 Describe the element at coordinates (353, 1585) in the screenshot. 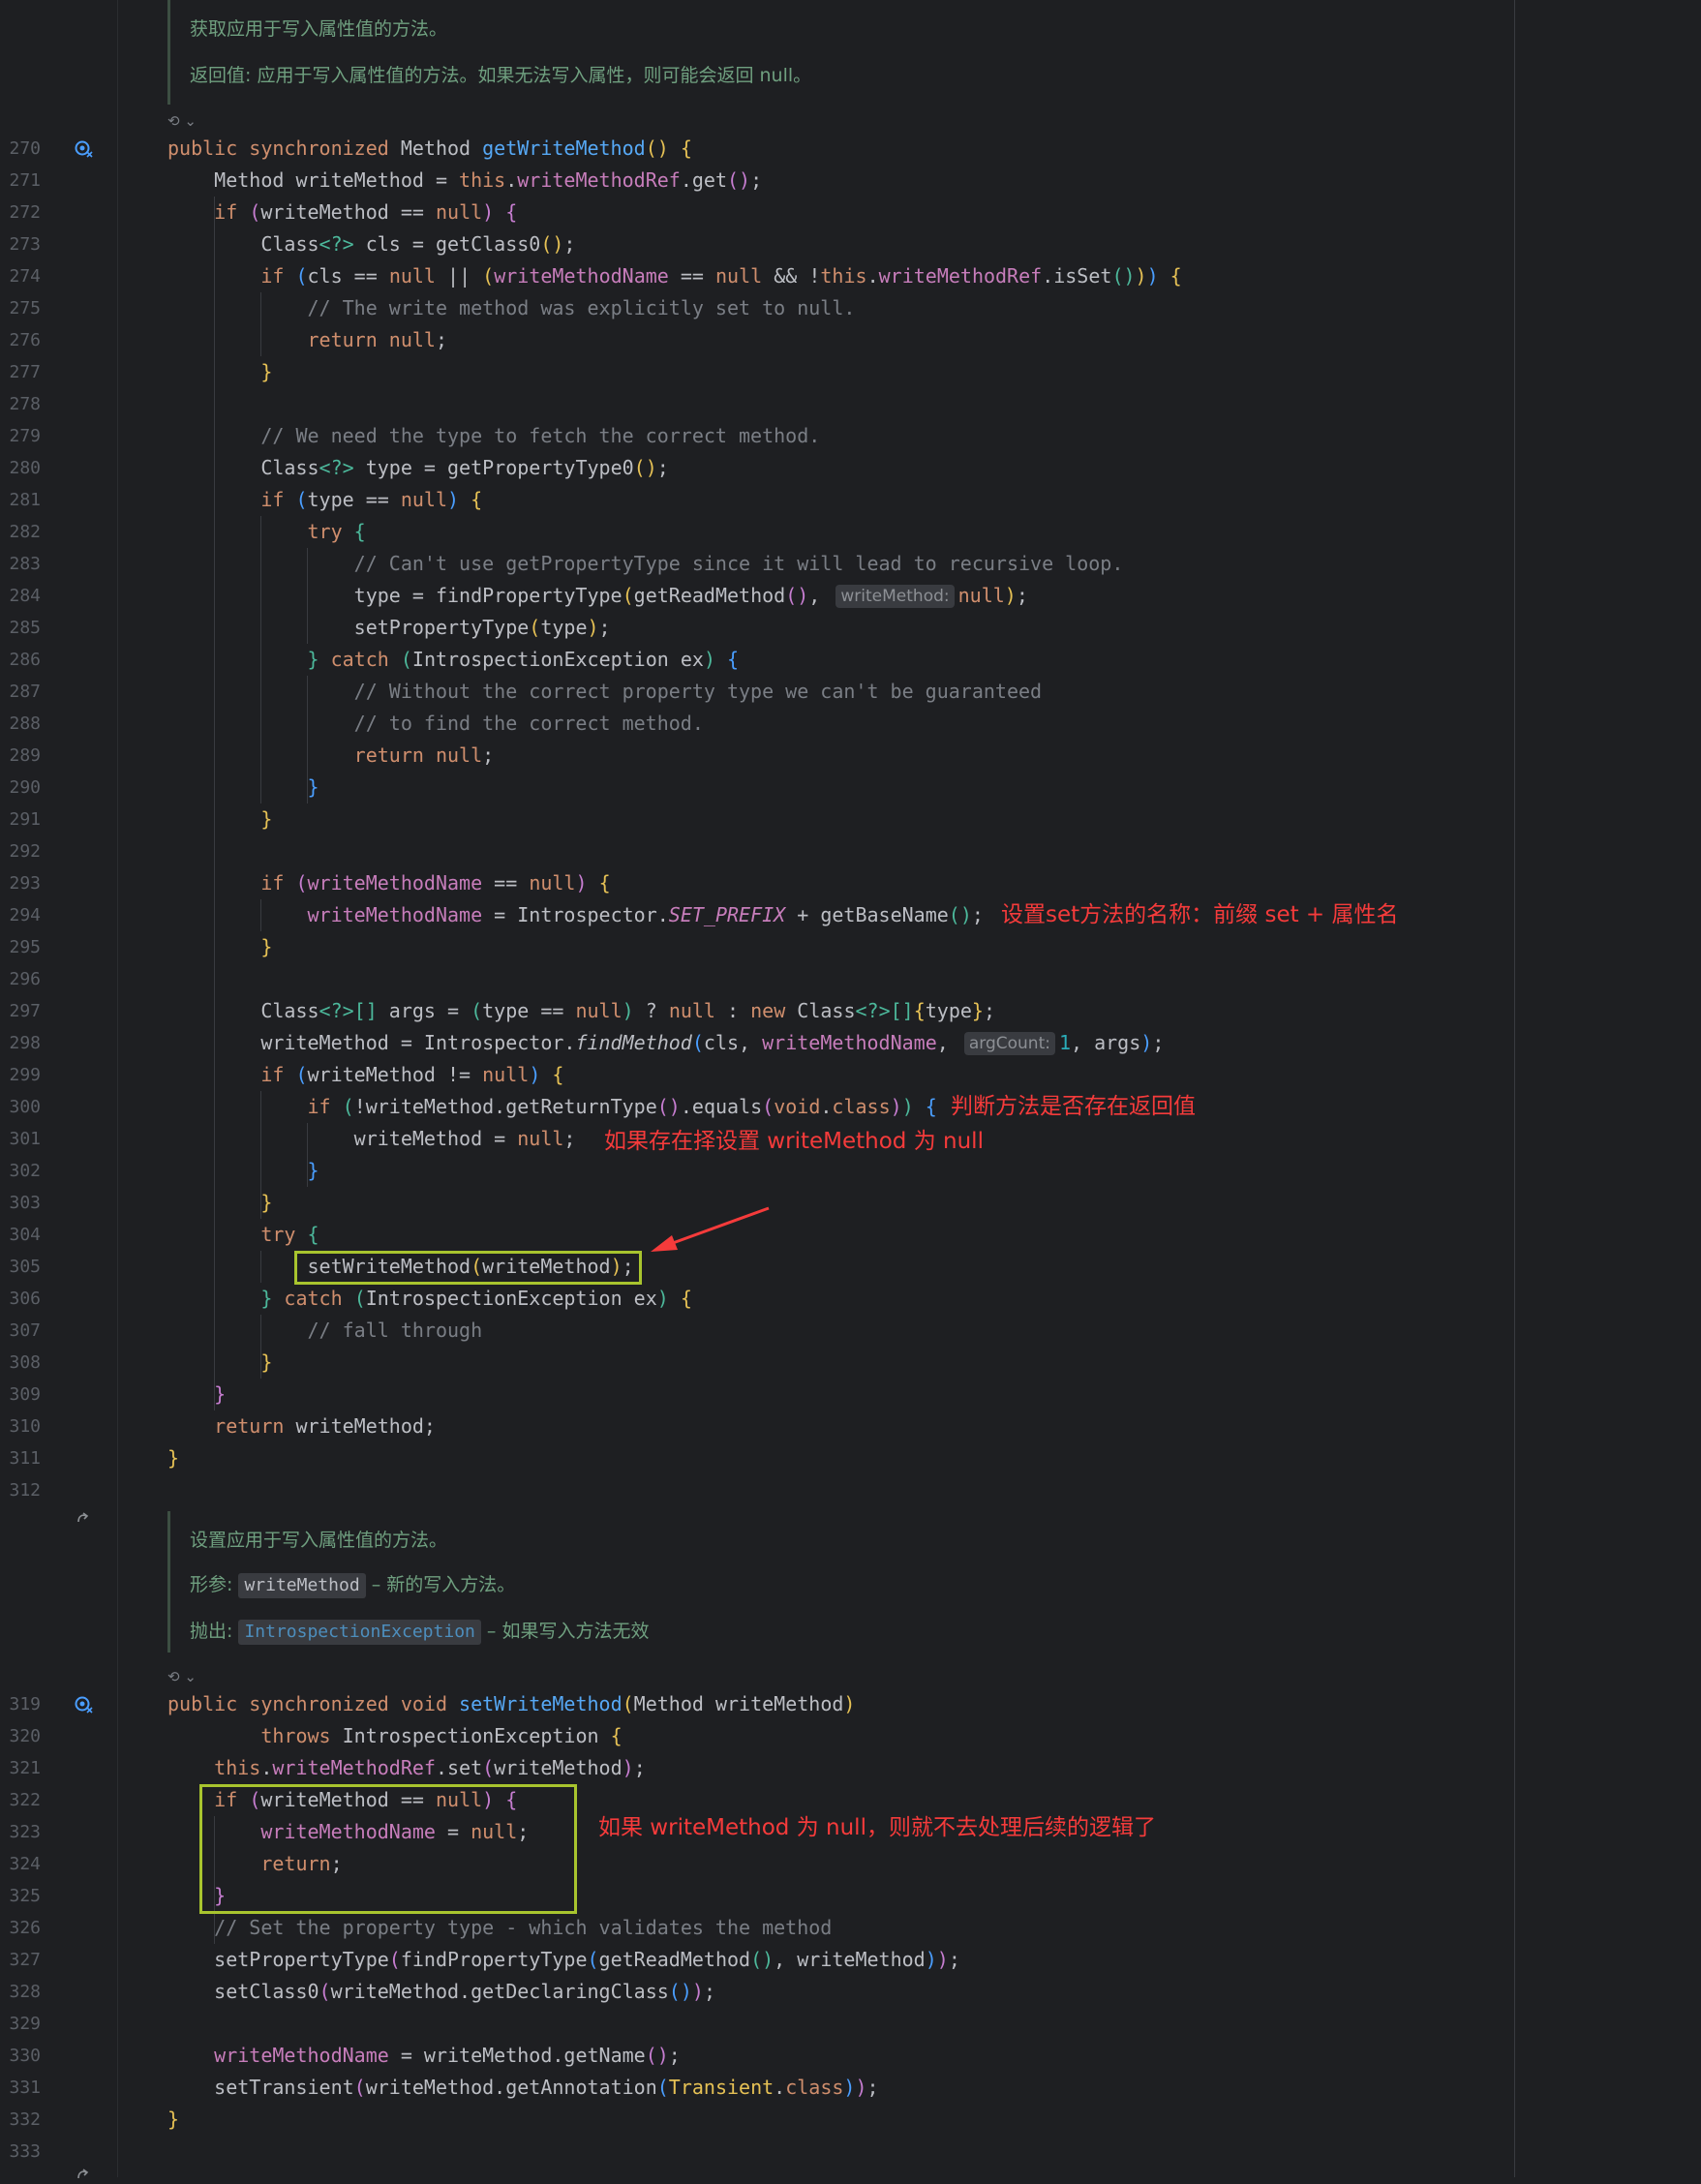

I see `doc-param: 形参: writeMethod – 新的写入方法。` at that location.